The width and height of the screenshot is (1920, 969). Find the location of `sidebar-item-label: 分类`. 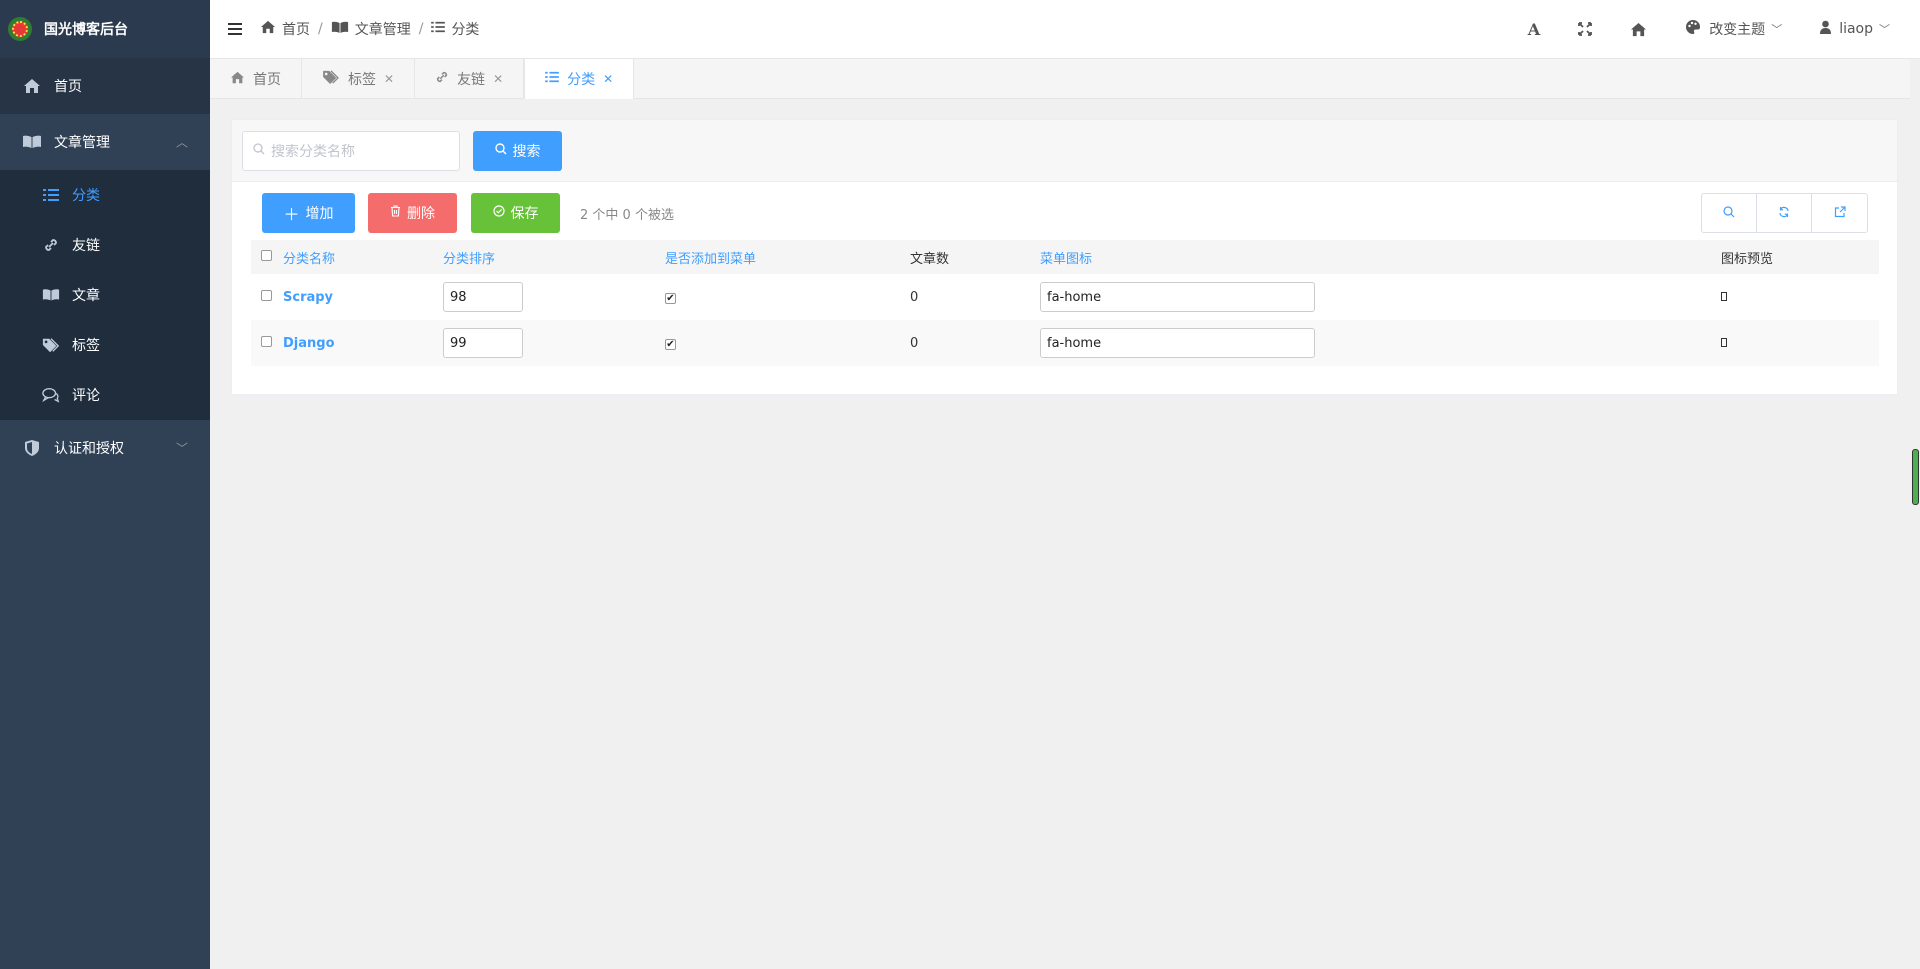

sidebar-item-label: 分类 is located at coordinates (86, 196).